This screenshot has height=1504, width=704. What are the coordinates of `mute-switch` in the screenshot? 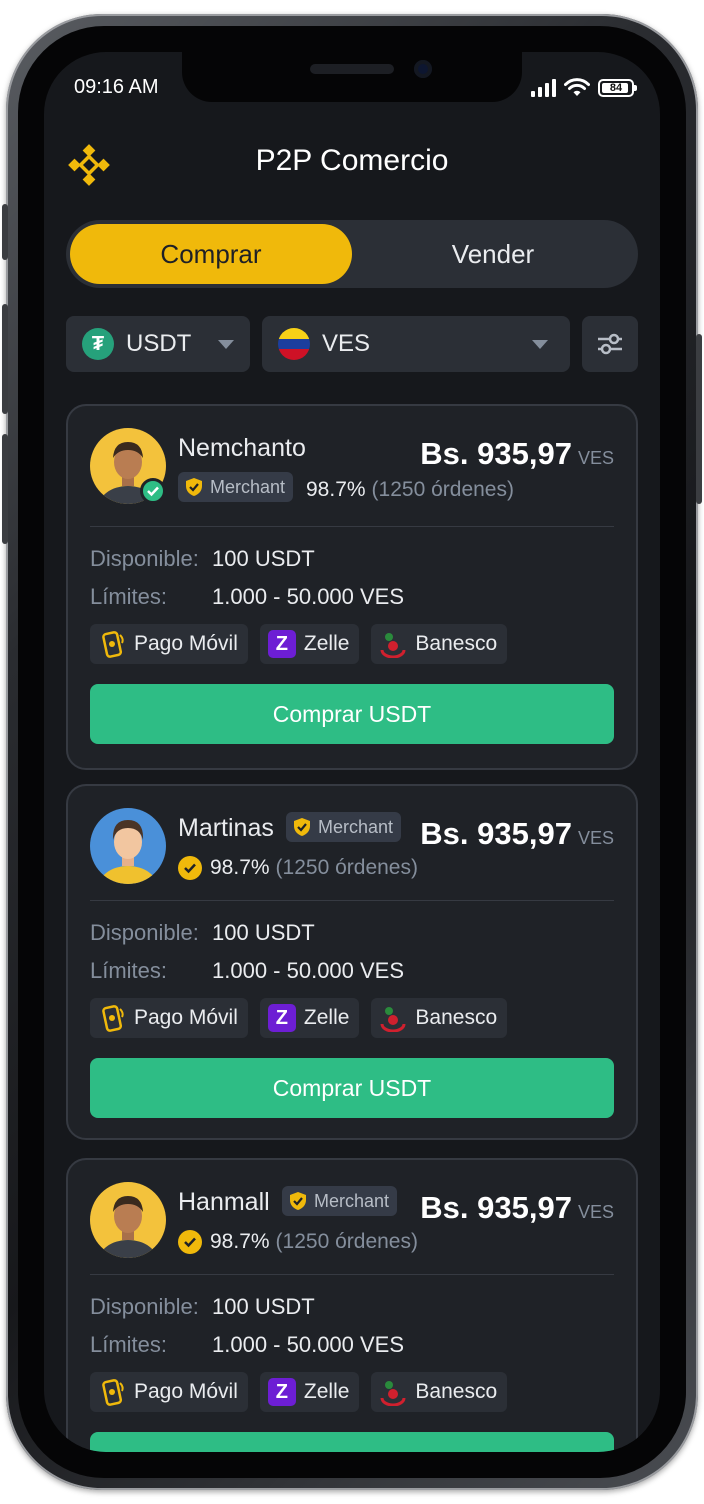 It's located at (5, 232).